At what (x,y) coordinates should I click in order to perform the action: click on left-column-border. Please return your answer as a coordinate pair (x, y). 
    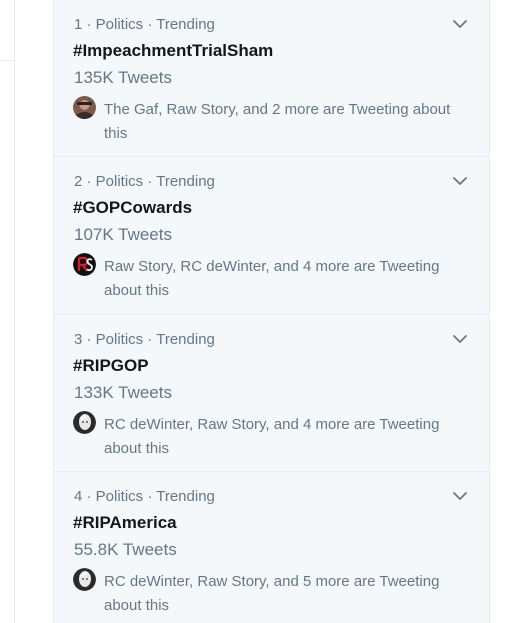
    Looking at the image, I should click on (14, 311).